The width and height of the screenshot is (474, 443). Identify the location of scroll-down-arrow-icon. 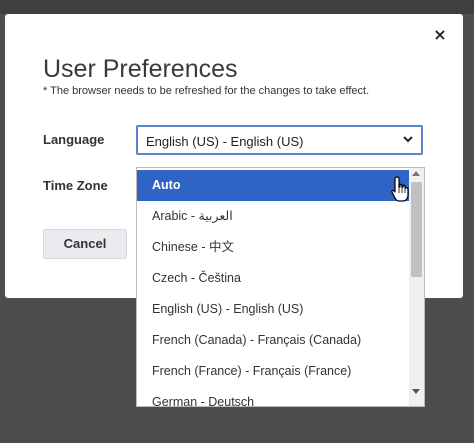
(416, 391).